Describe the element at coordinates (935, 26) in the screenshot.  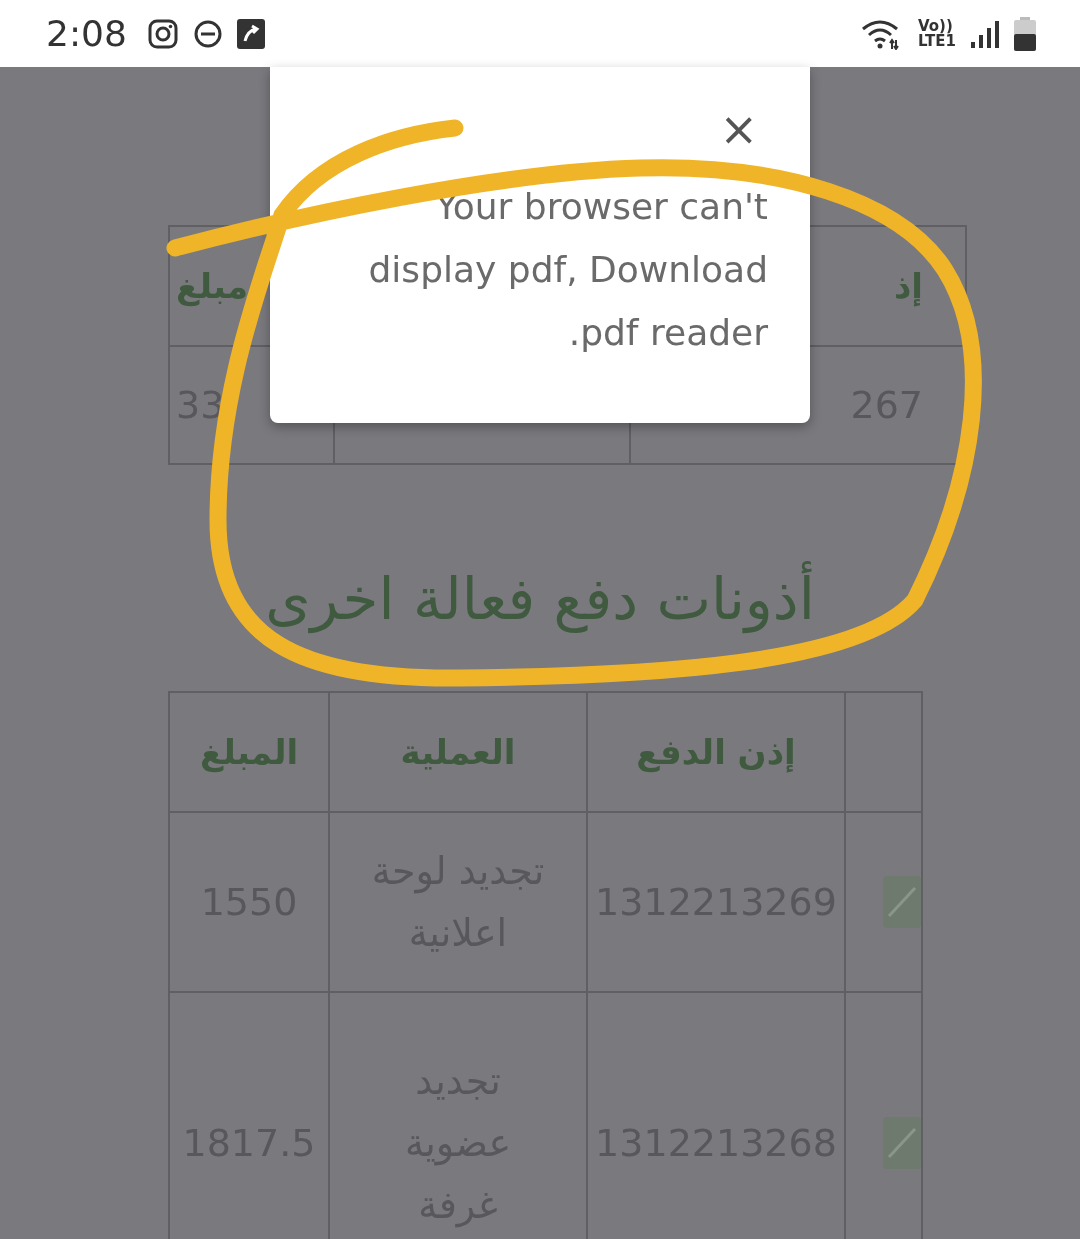
I see `volte-label: Vo))` at that location.